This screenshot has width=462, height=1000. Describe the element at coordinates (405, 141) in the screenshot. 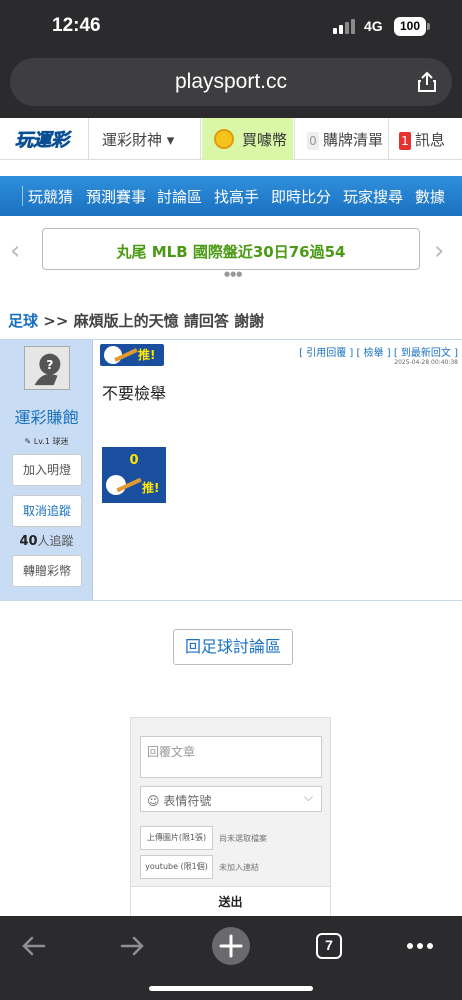

I see `messages-count: 1` at that location.